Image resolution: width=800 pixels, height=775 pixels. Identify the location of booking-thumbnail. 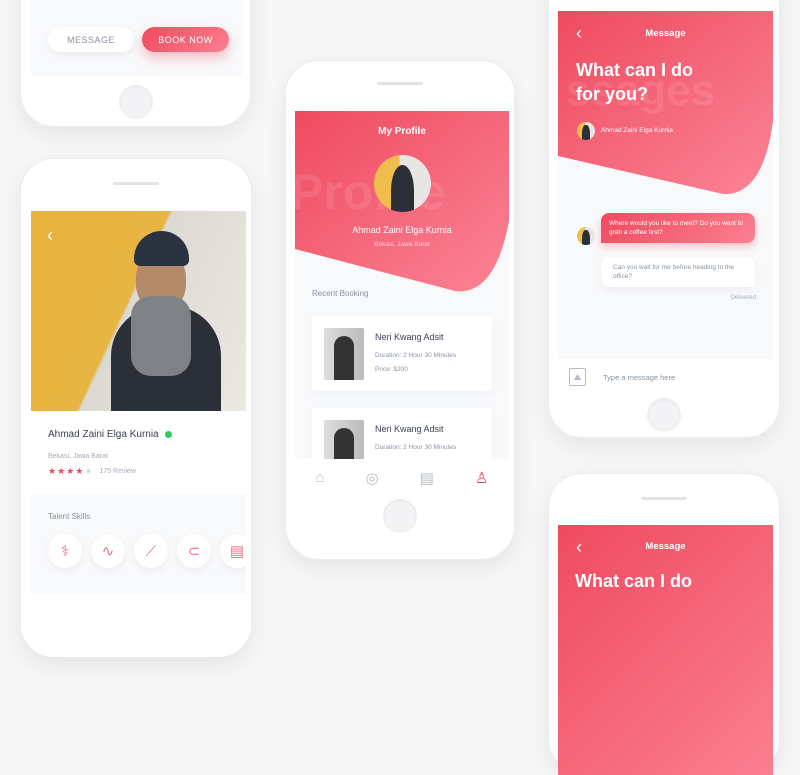
(344, 354).